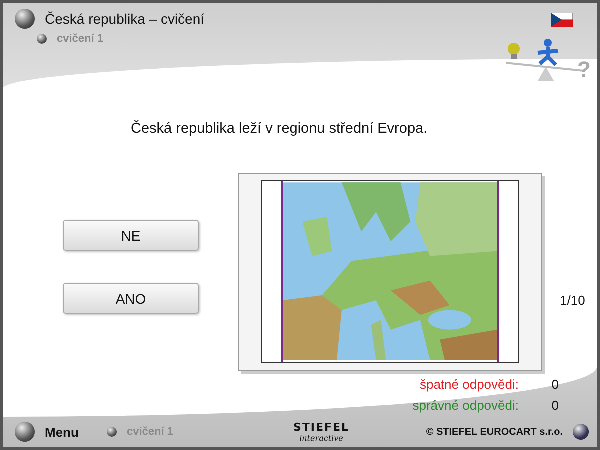 Image resolution: width=600 pixels, height=450 pixels. Describe the element at coordinates (562, 20) in the screenshot. I see `flag-icon` at that location.